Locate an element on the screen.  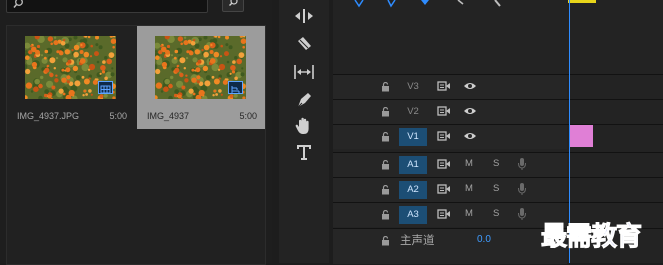
ripple-edit-tool is located at coordinates (304, 16).